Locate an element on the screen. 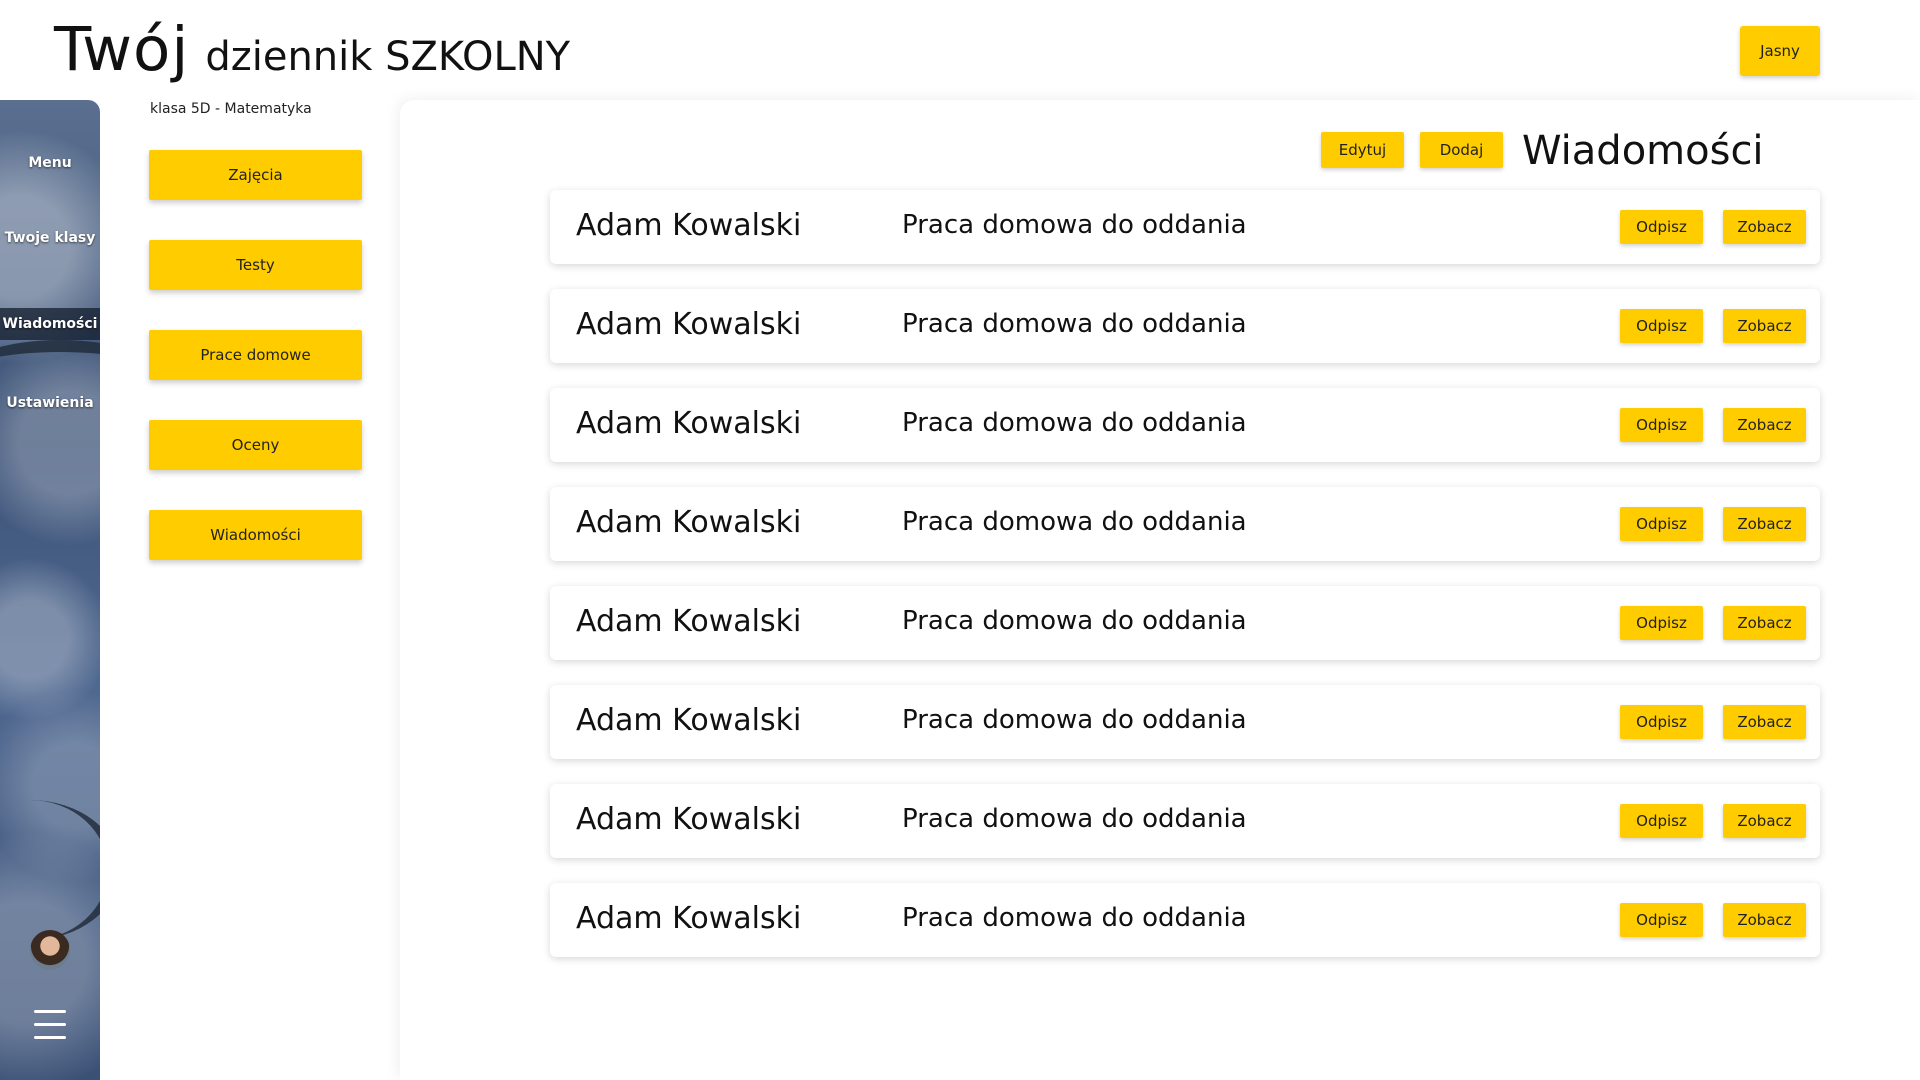  class-button-messages: Wiadomości is located at coordinates (255, 535).